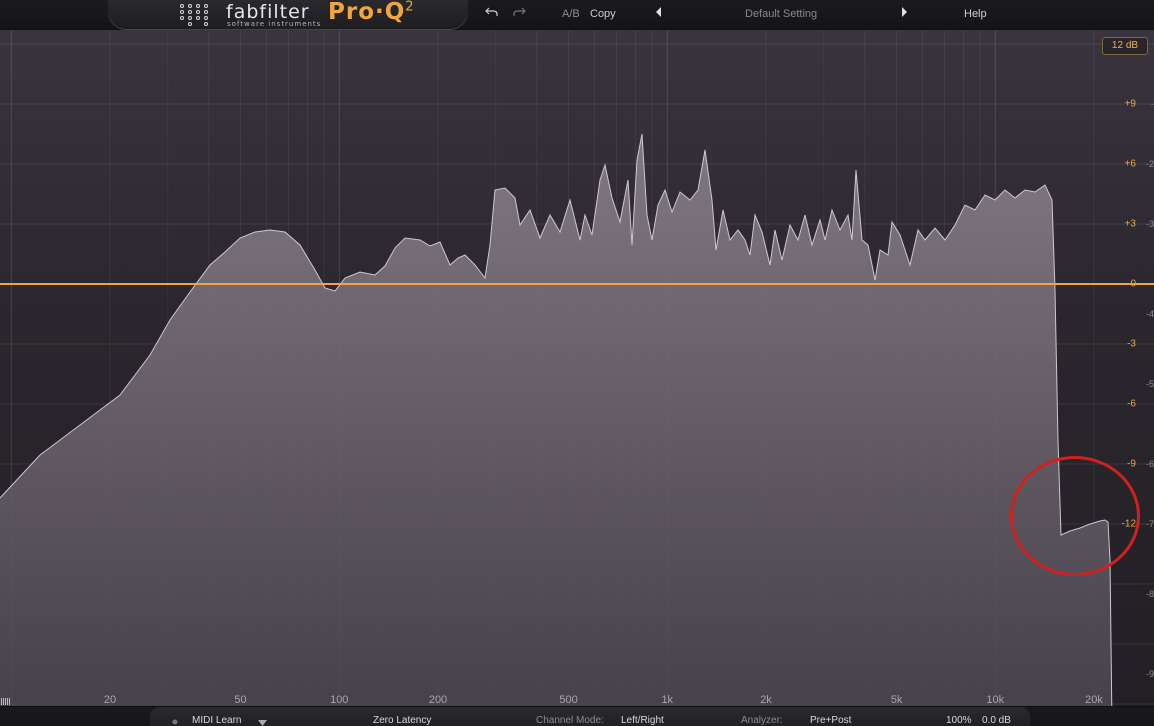 This screenshot has width=1154, height=726. I want to click on freq-label: 100, so click(339, 700).